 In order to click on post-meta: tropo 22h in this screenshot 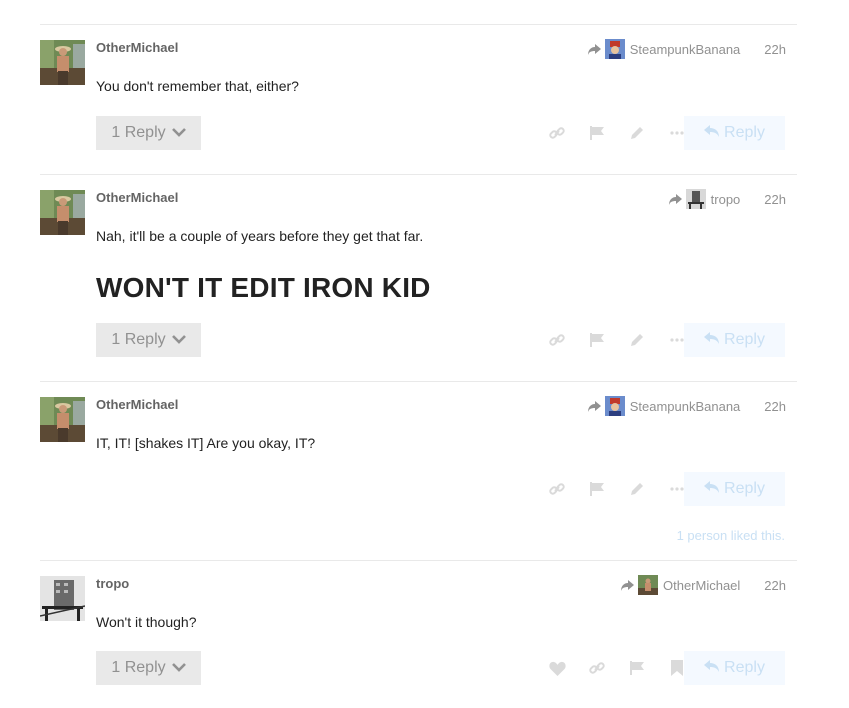, I will do `click(727, 199)`.